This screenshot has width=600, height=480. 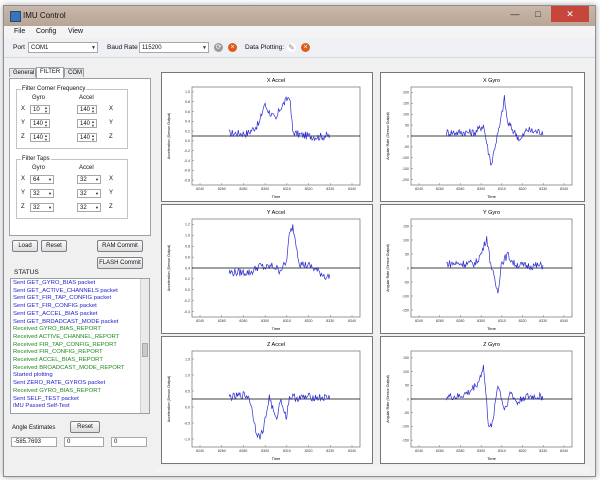 I want to click on status-line: Sent GET_ACCEL_BIAS packet, so click(x=55, y=313).